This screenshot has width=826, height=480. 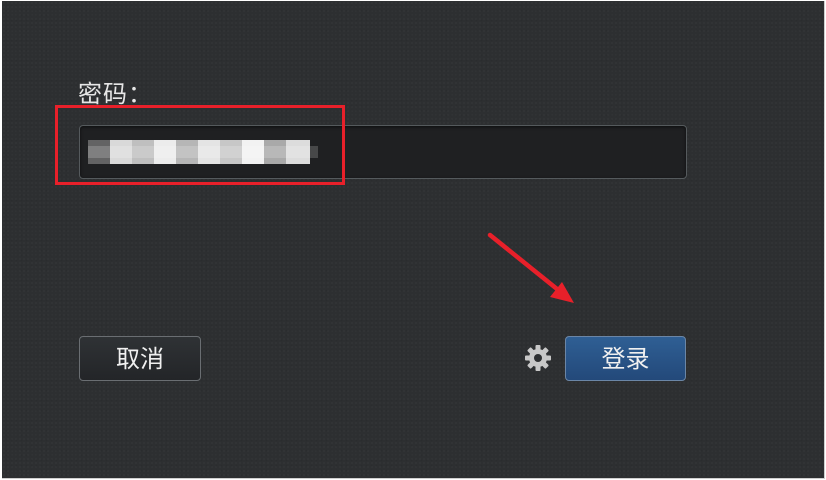 I want to click on password-label: 密码：, so click(x=115, y=94).